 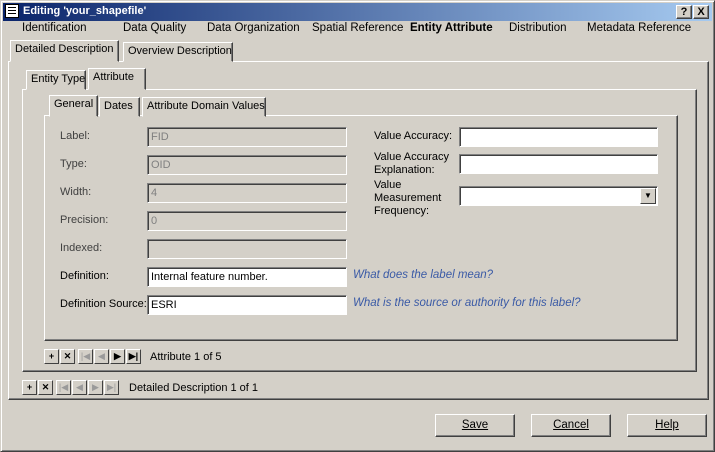 What do you see at coordinates (639, 28) in the screenshot?
I see `tab-metadata-reference: Metadata Reference` at bounding box center [639, 28].